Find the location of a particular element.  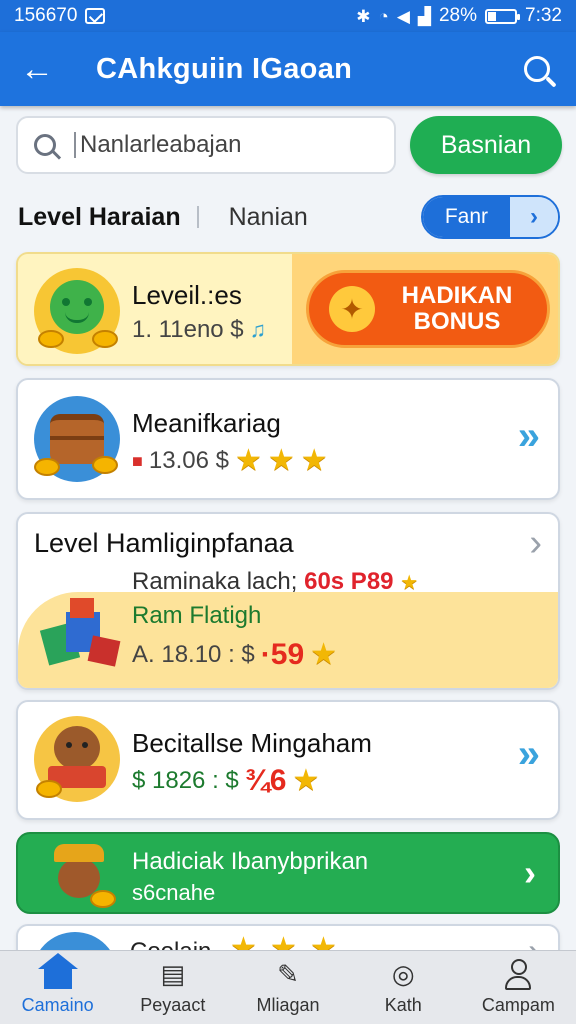

card-title: Becitallse Mingaham is located at coordinates (252, 743).